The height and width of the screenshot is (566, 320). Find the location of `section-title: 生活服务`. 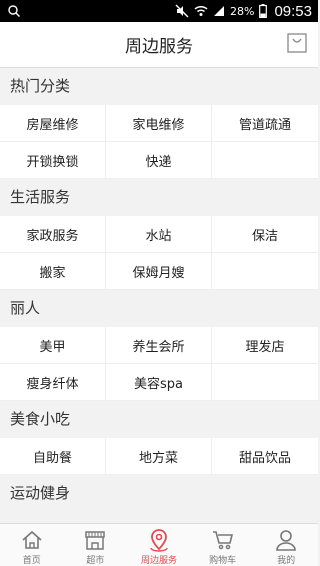

section-title: 生活服务 is located at coordinates (159, 197).